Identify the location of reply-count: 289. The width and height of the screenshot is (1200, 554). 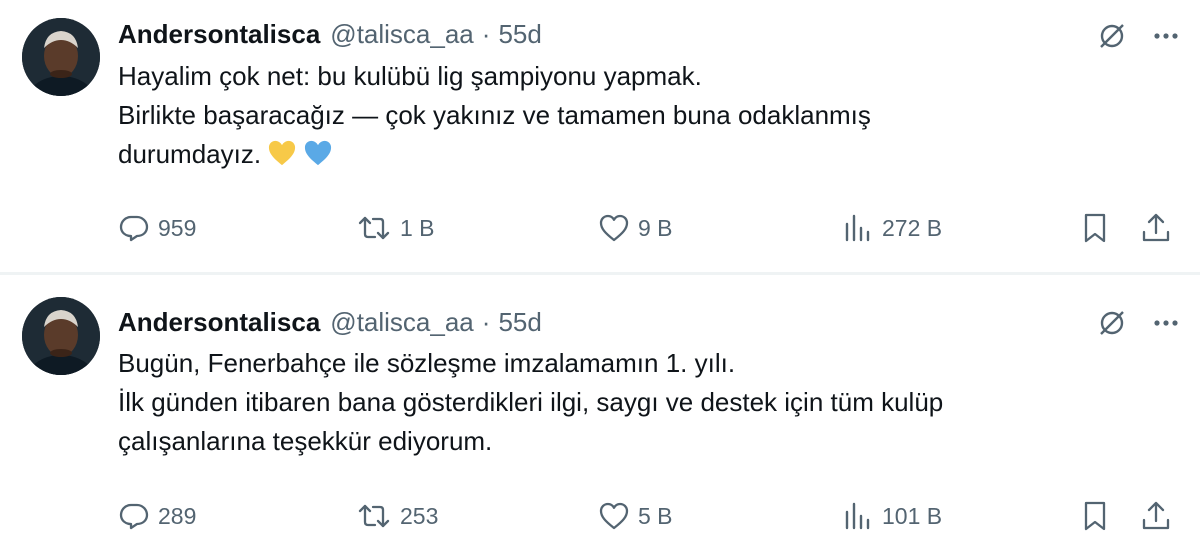
(177, 515).